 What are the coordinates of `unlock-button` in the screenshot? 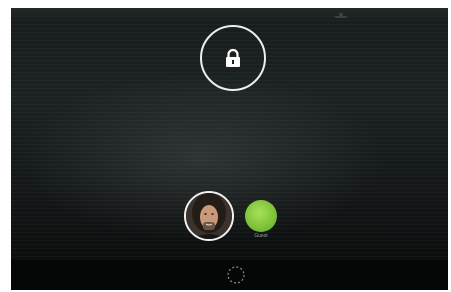 It's located at (233, 58).